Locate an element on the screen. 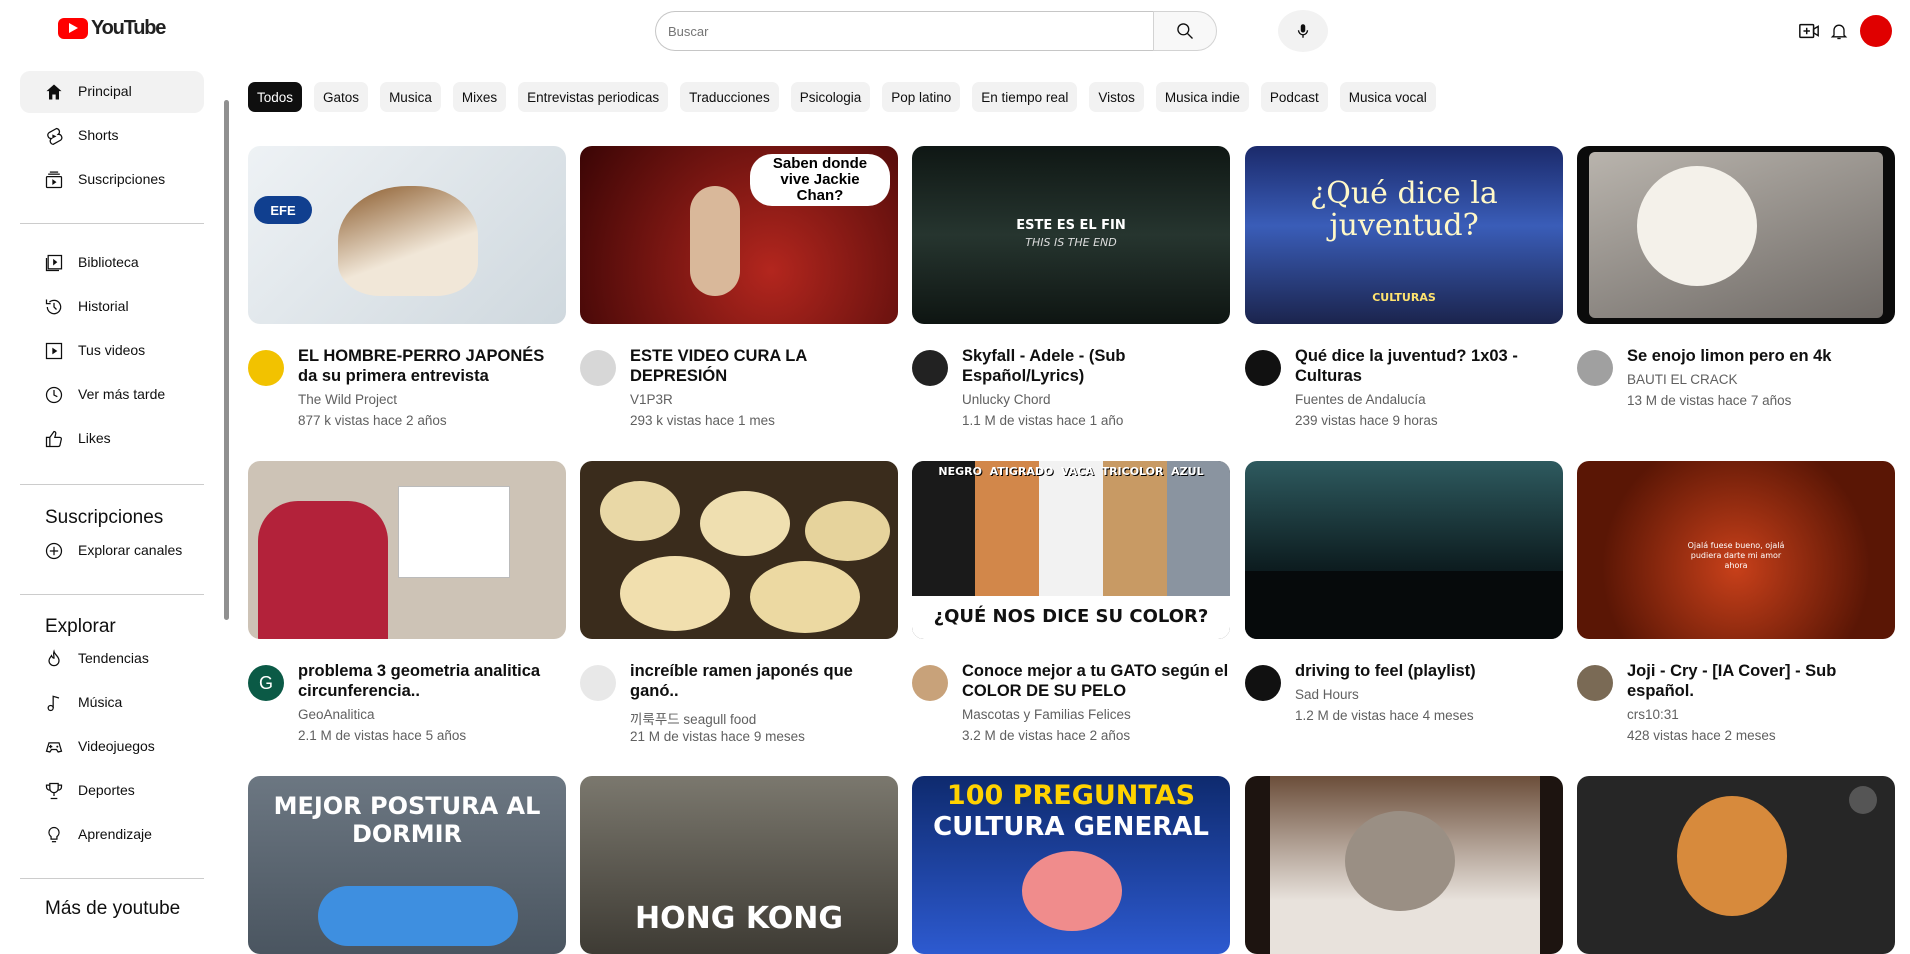 Image resolution: width=1910 pixels, height=954 pixels. channel-name: GeoAnalitica is located at coordinates (336, 714).